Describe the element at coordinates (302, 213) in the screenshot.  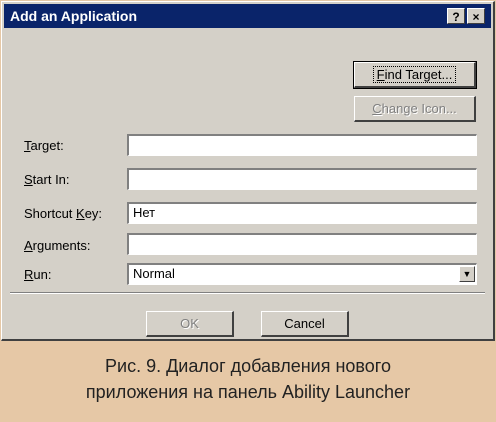
I see `shortcut-key-input: Нет` at that location.